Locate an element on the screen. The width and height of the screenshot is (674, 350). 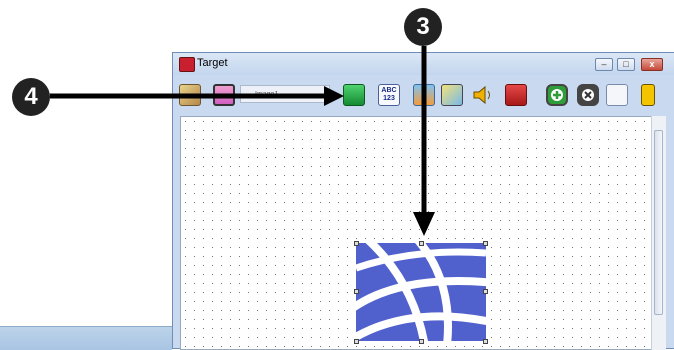
arrow-three-head is located at coordinates (424, 224).